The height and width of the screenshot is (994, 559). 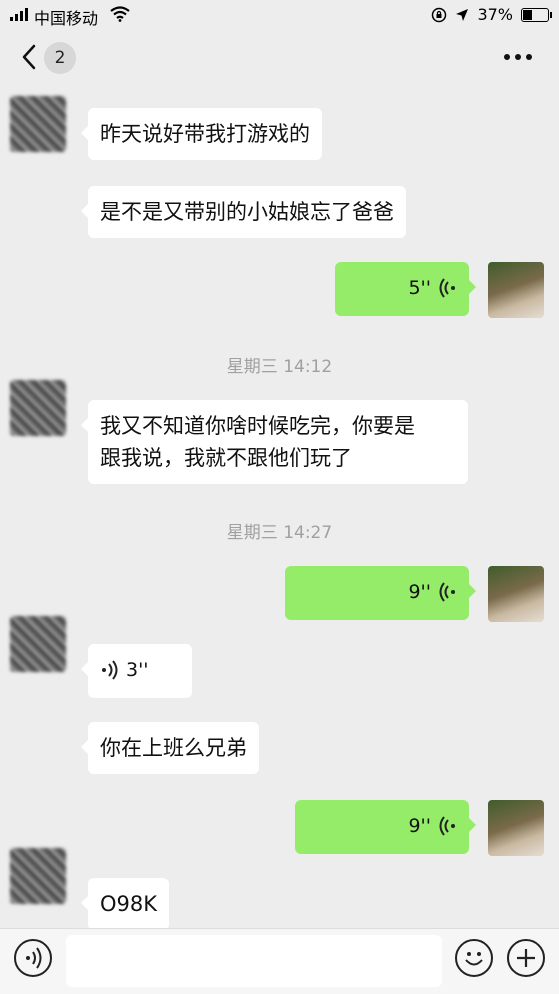 What do you see at coordinates (257, 426) in the screenshot?
I see `message-line: 我又不知道你啥时候吃完，你要是` at bounding box center [257, 426].